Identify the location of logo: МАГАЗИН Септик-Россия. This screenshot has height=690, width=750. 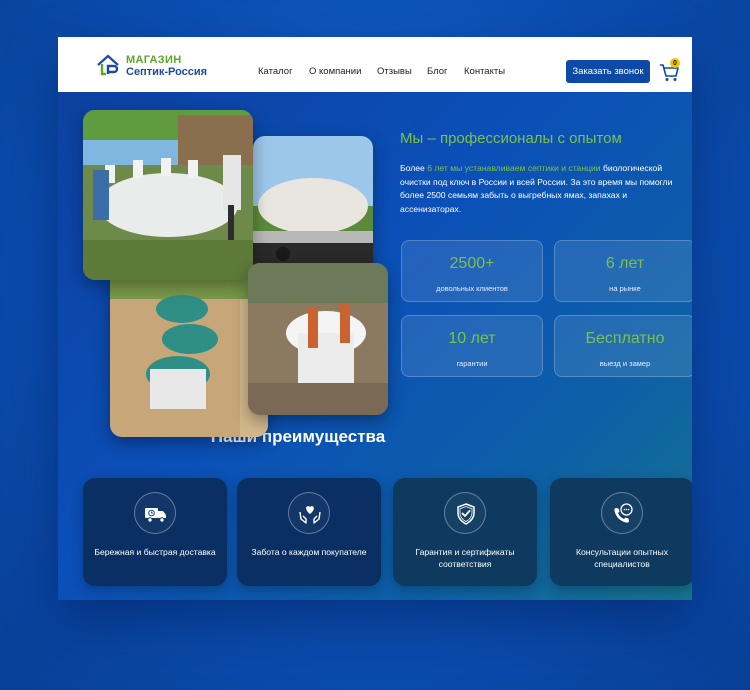
(152, 66).